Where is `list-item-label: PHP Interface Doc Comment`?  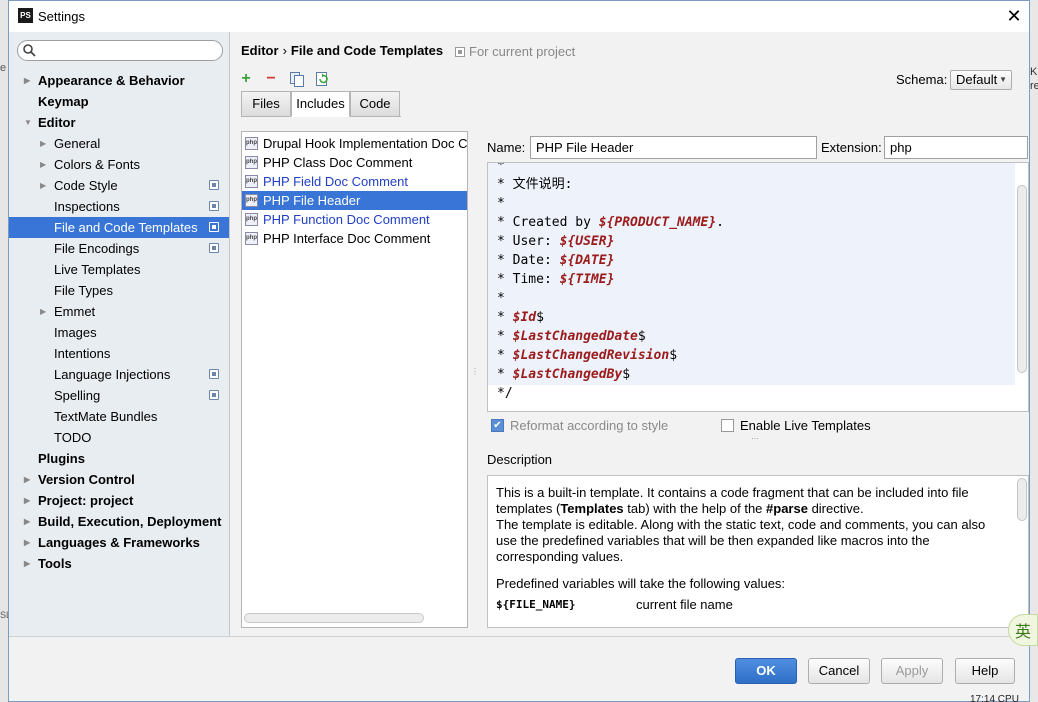 list-item-label: PHP Interface Doc Comment is located at coordinates (347, 238).